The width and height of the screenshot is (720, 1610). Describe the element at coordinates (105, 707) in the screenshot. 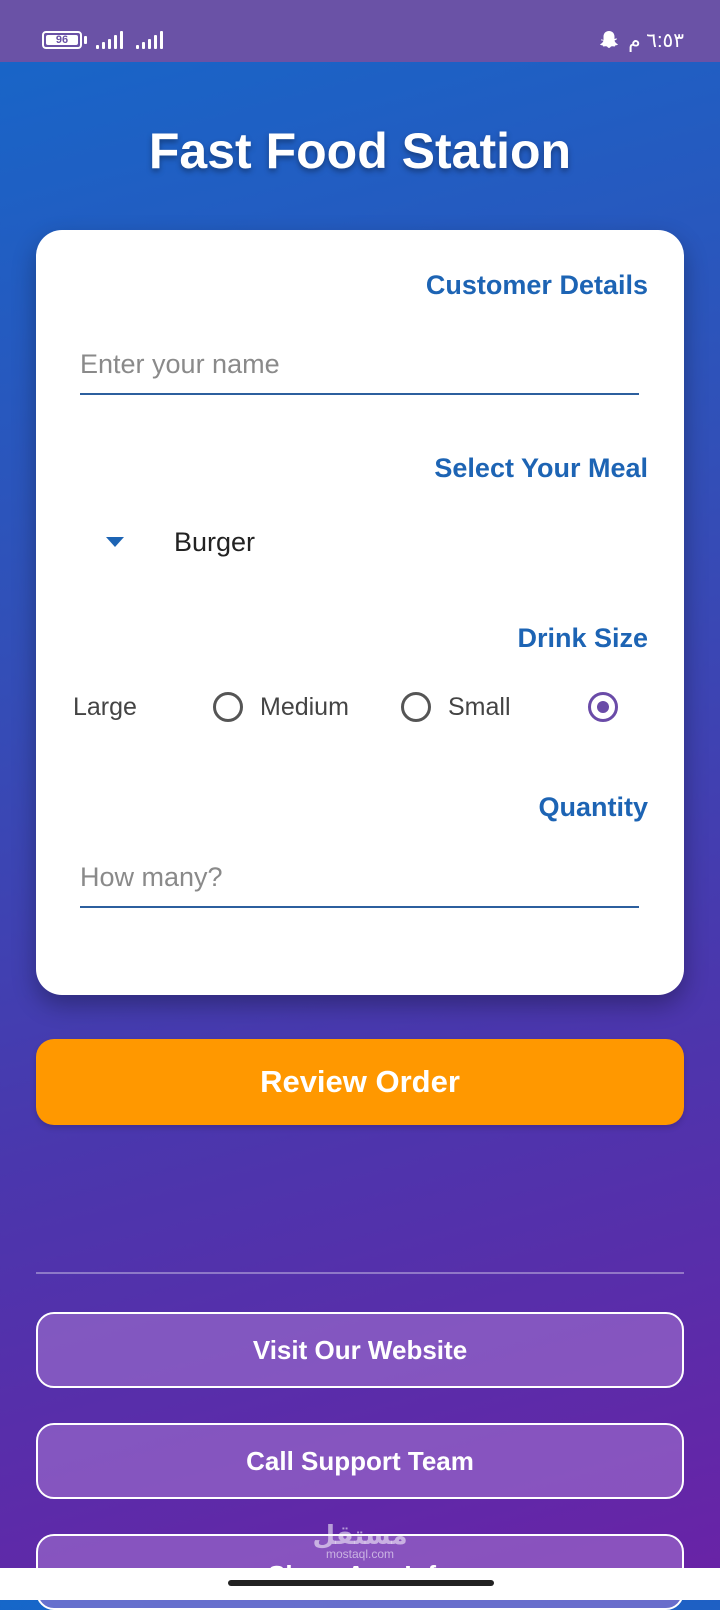

I see `radio-label-large: Large` at that location.